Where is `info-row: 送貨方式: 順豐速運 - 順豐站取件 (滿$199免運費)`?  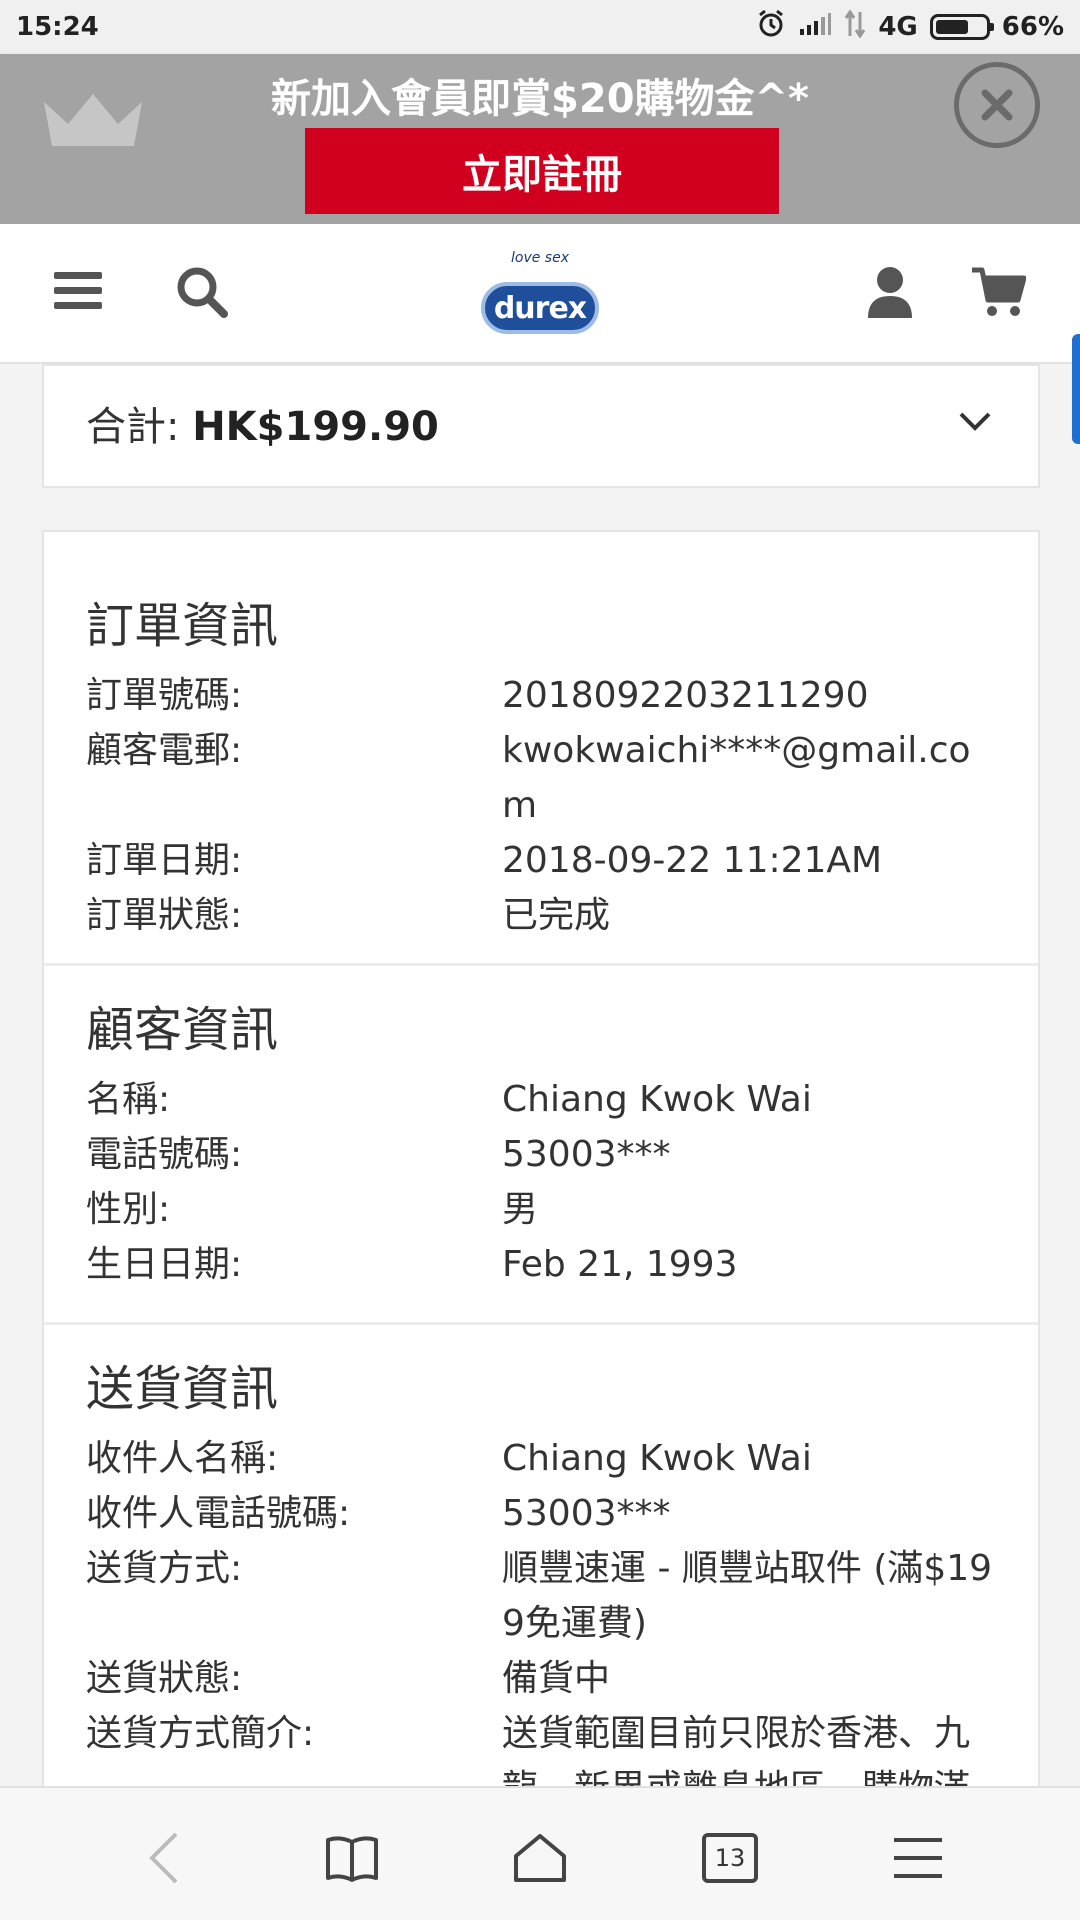
info-row: 送貨方式: 順豐速運 - 順豐站取件 (滿$199免運費) is located at coordinates (541, 1596).